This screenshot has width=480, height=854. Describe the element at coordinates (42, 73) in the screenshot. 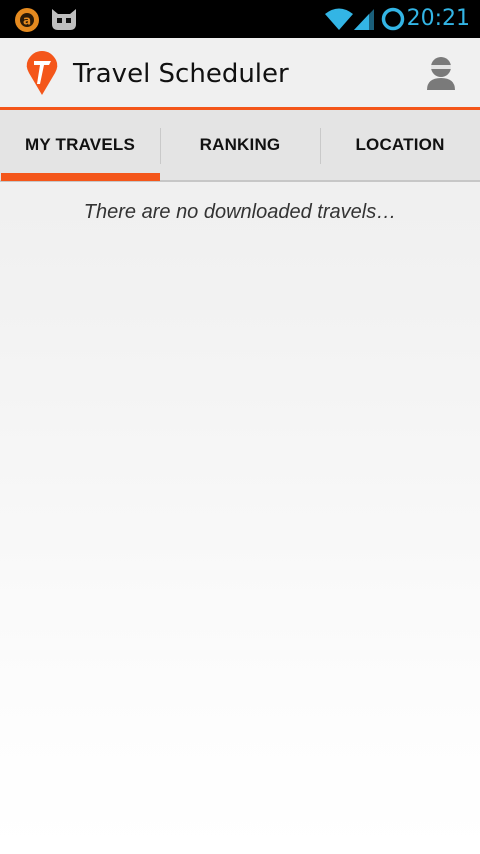

I see `travel-scheduler-logo-icon` at that location.